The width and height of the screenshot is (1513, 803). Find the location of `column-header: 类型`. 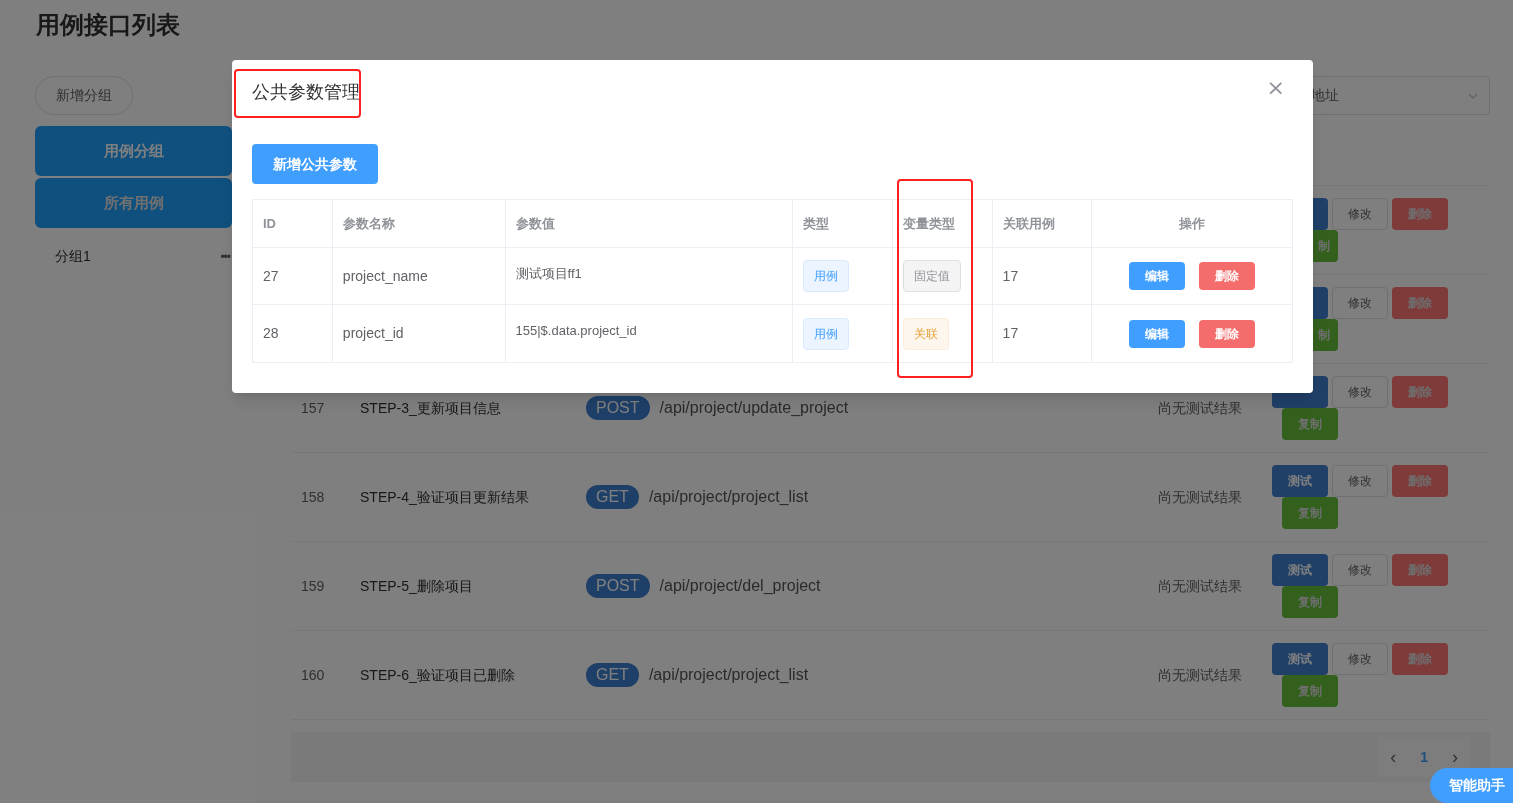

column-header: 类型 is located at coordinates (842, 223).